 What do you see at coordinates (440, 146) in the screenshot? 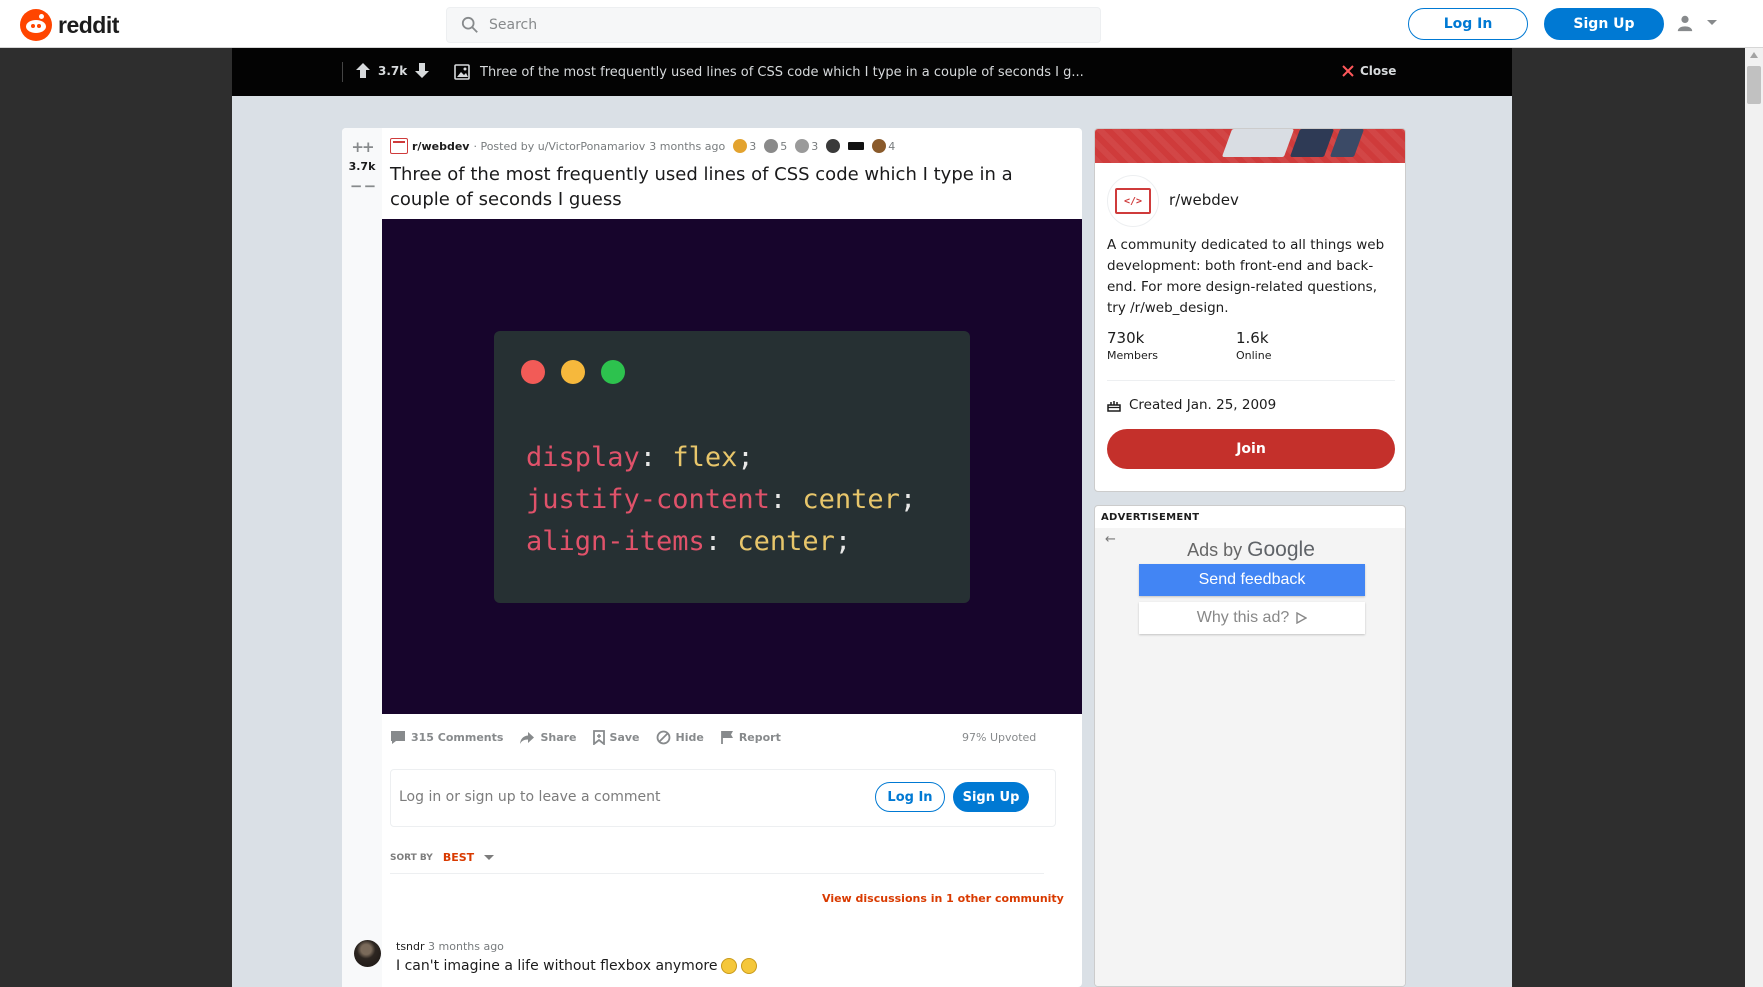
I see `subreddit-link: r/webdev` at bounding box center [440, 146].